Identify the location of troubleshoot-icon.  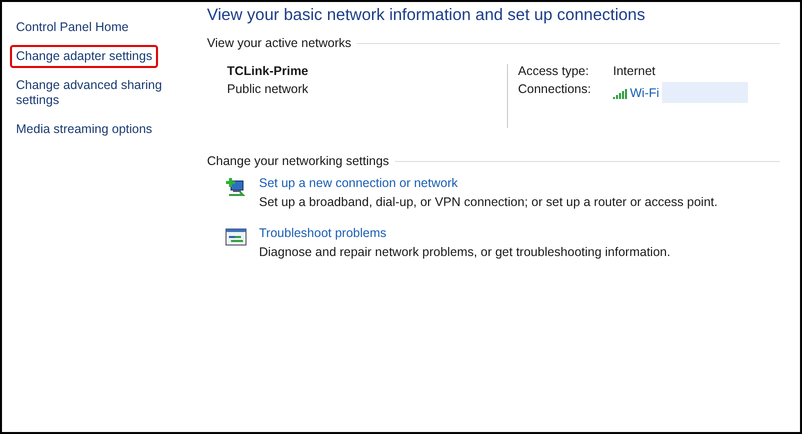
(236, 237).